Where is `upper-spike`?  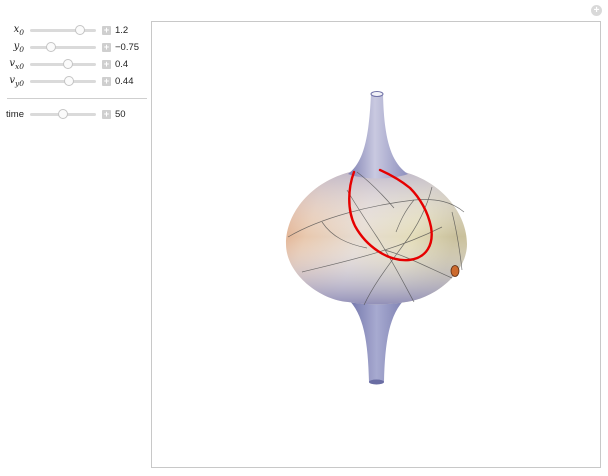 upper-spike is located at coordinates (378, 136).